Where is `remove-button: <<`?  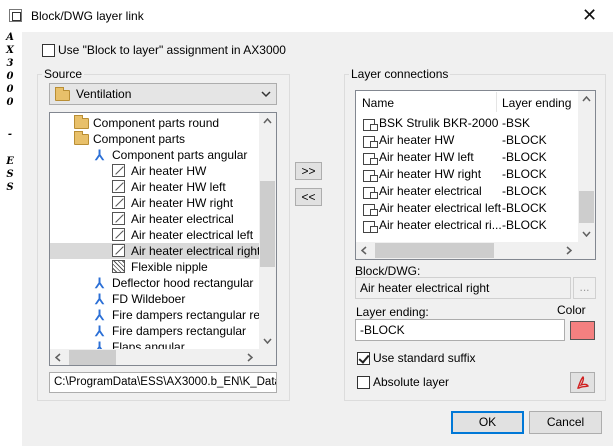 remove-button: << is located at coordinates (308, 197).